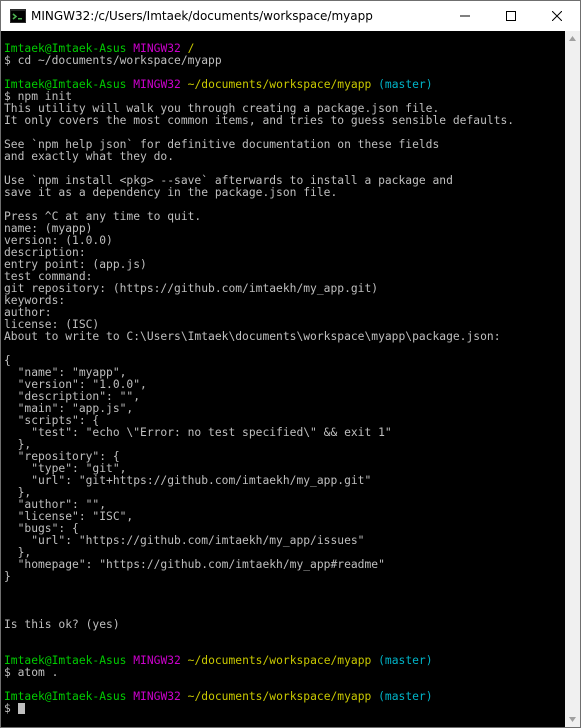  I want to click on output-line: version: (1.0.0), so click(58, 240).